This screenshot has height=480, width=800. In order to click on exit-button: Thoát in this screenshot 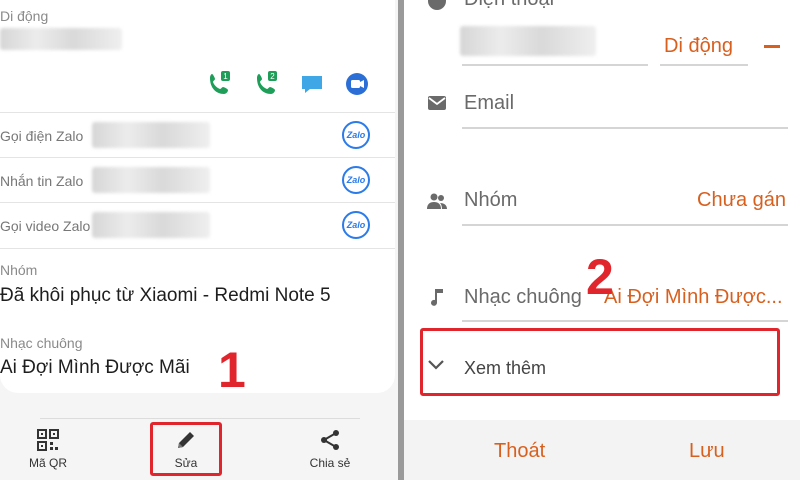, I will do `click(519, 451)`.